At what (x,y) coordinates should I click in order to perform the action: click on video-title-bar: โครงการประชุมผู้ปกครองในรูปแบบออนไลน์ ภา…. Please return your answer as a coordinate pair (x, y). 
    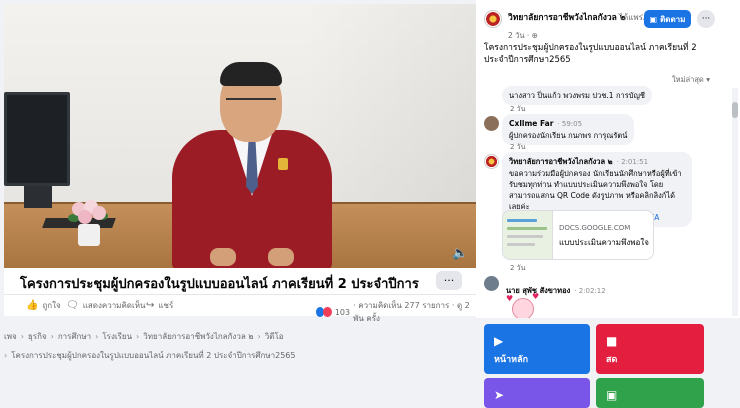
    Looking at the image, I should click on (240, 290).